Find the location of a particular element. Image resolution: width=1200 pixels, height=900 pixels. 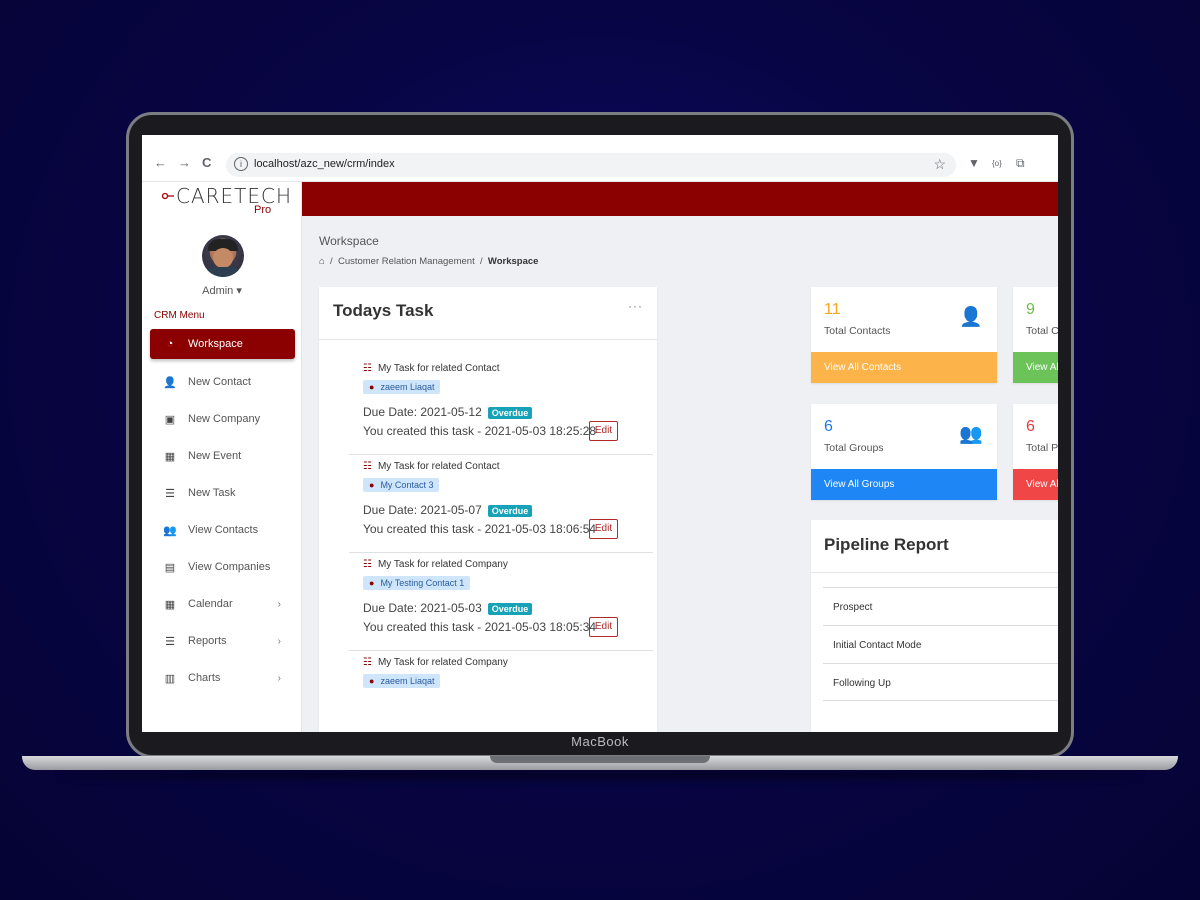

calendar-plus-icon: ▦ is located at coordinates (170, 456).